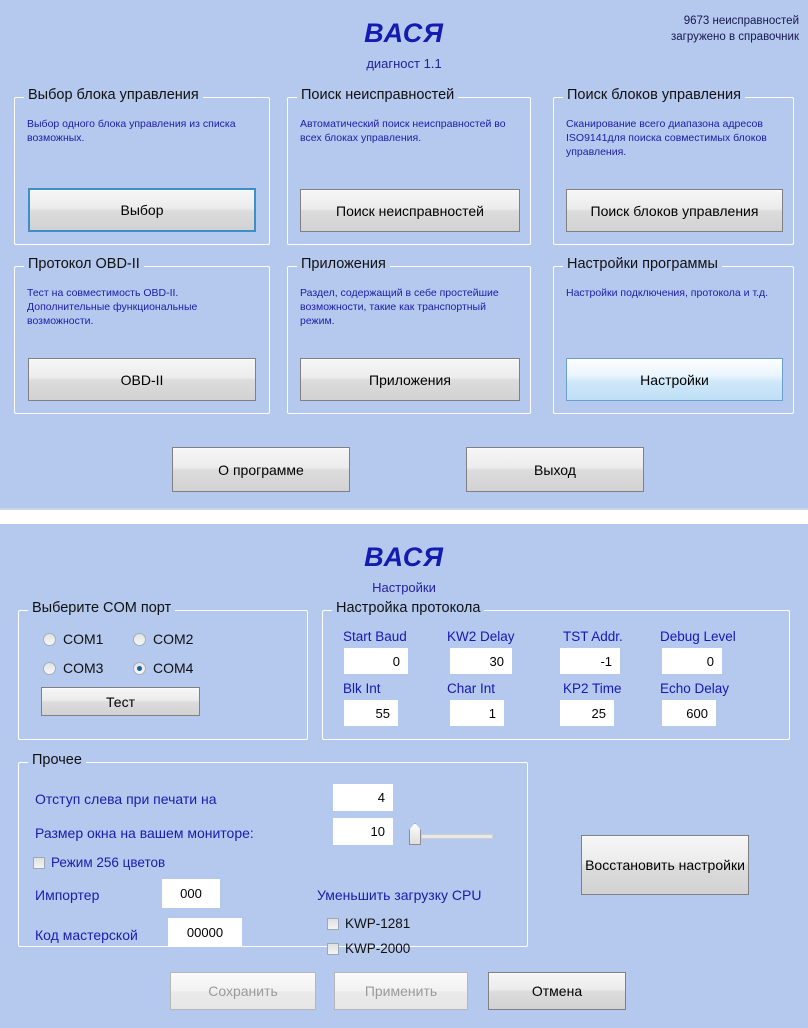 This screenshot has width=808, height=1028. I want to click on obd2-button: OBD-II, so click(142, 379).